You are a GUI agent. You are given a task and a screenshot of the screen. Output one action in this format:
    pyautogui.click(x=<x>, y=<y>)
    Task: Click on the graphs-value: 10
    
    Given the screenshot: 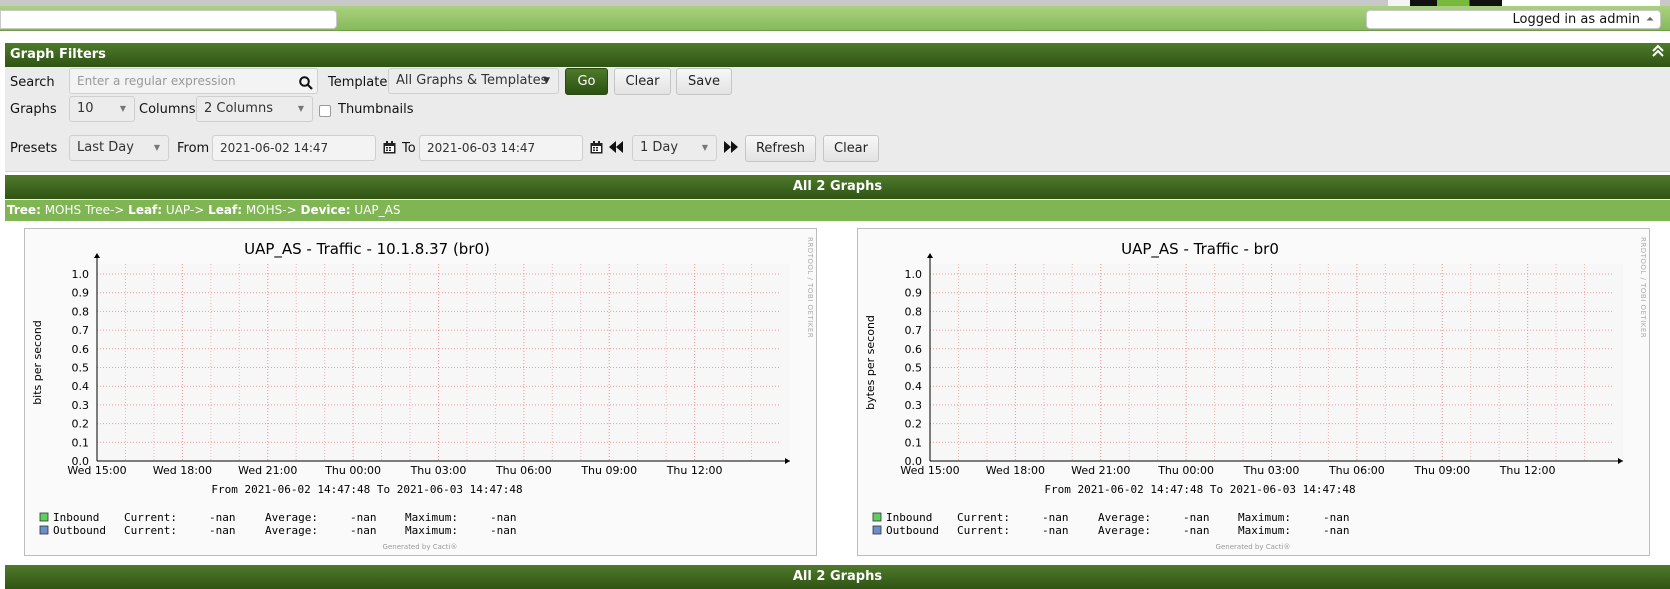 What is the action you would take?
    pyautogui.click(x=85, y=108)
    